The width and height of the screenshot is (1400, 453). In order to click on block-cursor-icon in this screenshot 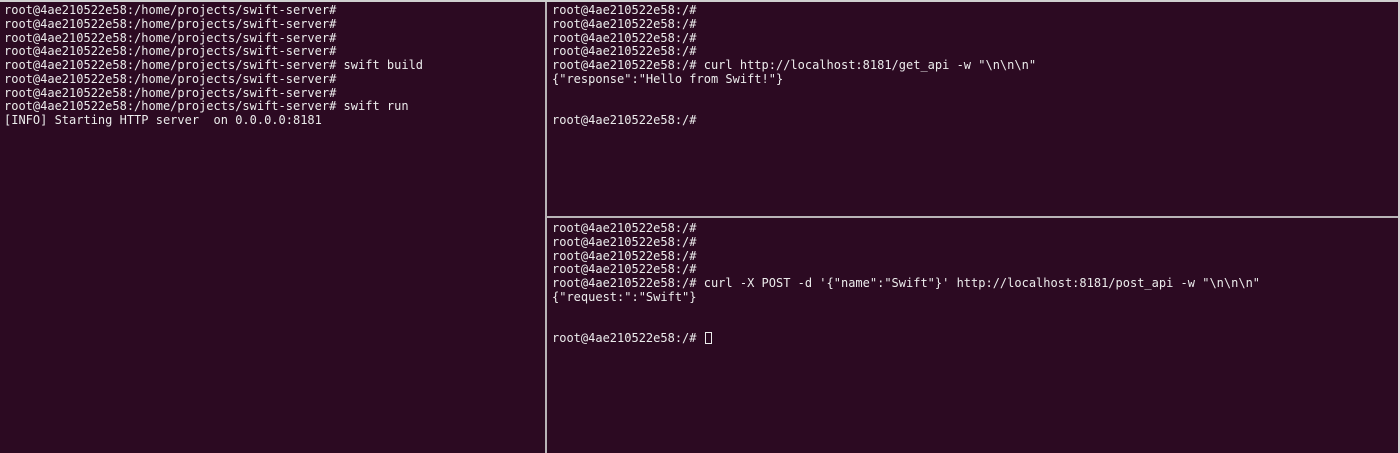, I will do `click(708, 338)`.